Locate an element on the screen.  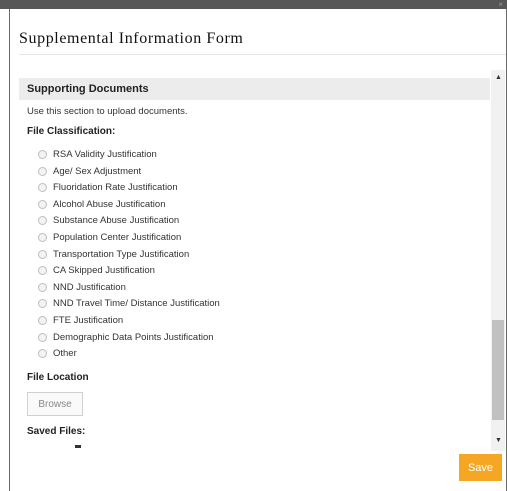
radio-transportation-type: Transportation Type Justification is located at coordinates (113, 254).